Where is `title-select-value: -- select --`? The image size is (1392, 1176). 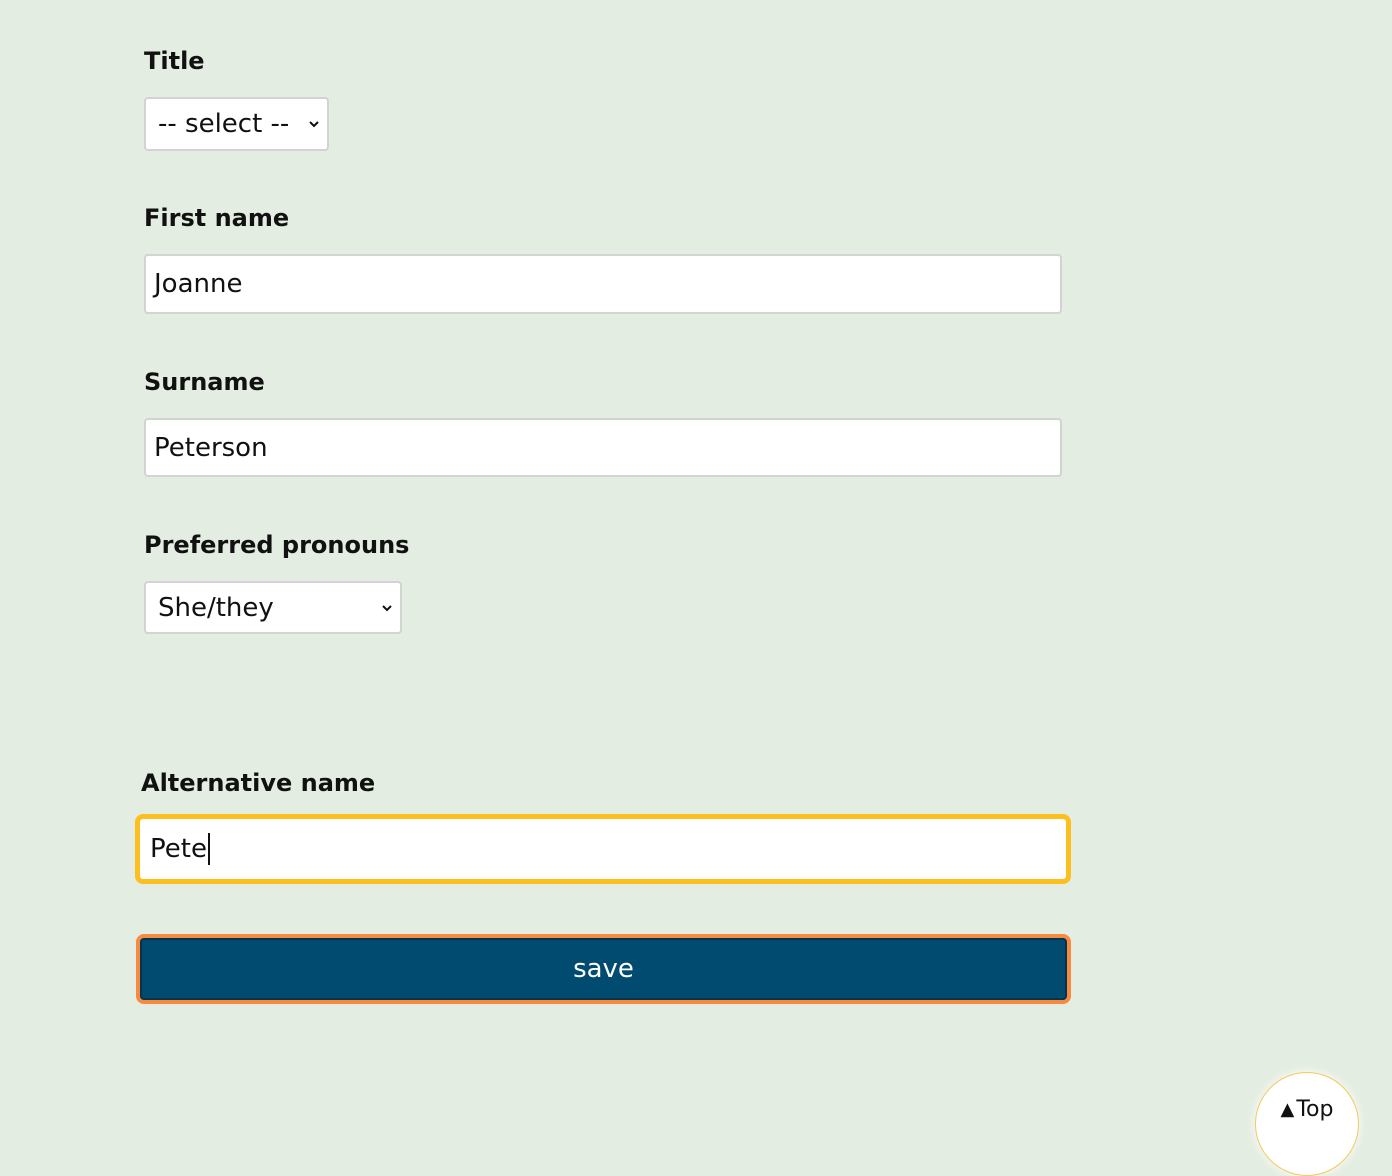 title-select-value: -- select -- is located at coordinates (224, 124).